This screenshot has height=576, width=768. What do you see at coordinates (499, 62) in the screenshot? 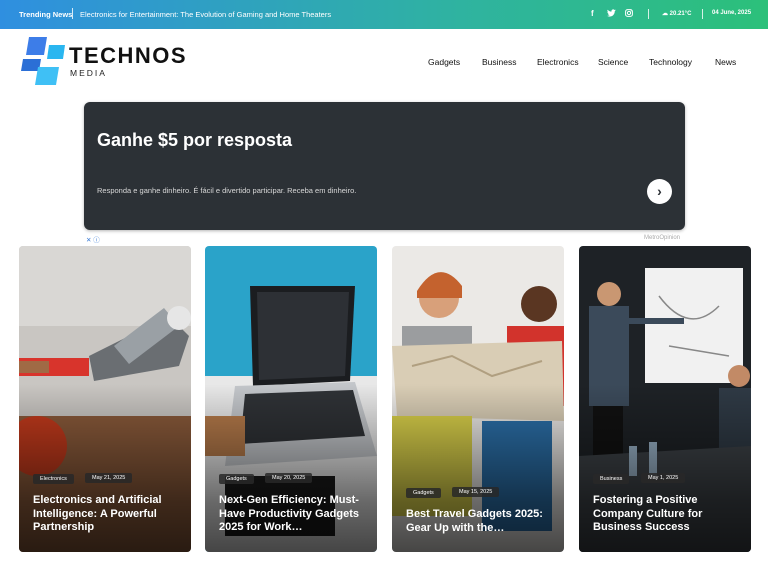
I see `nav-business: Business` at bounding box center [499, 62].